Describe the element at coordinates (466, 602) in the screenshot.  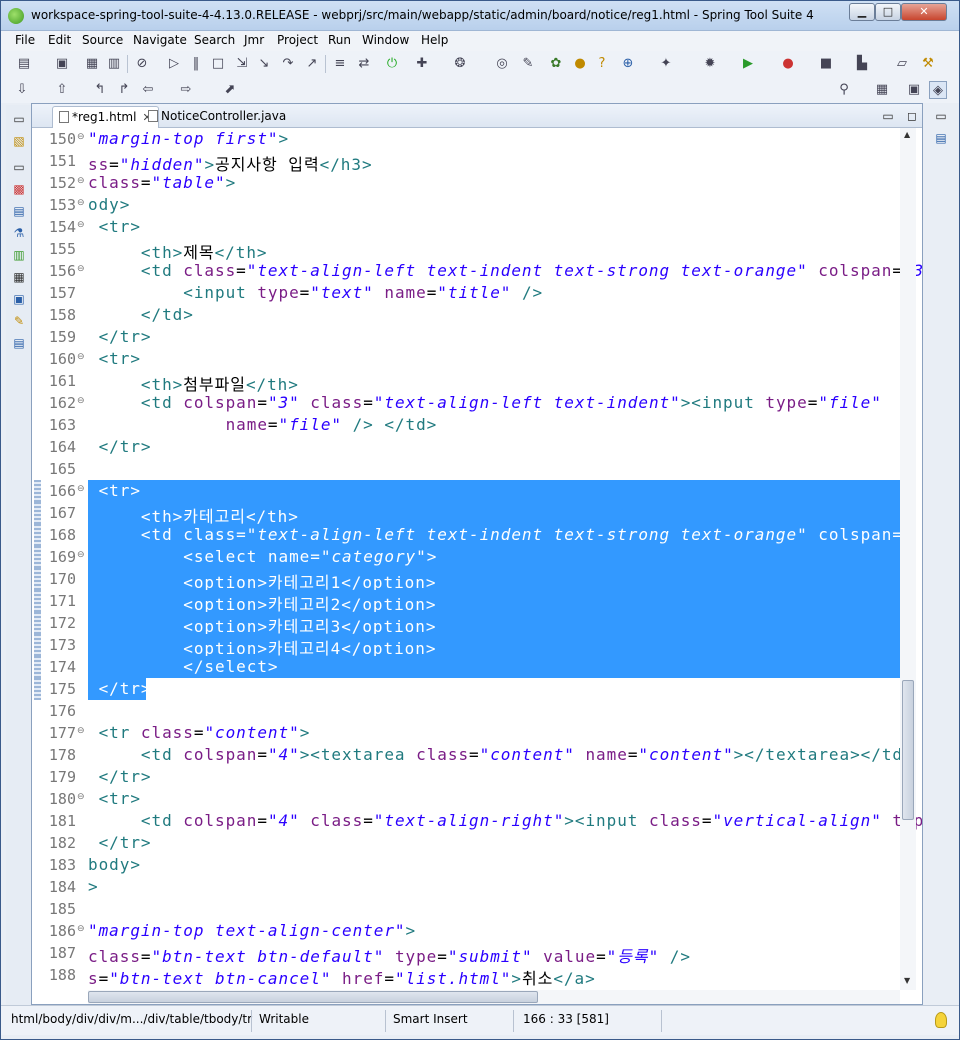
I see `code-line: 171 <option>카테고리2</option>` at that location.